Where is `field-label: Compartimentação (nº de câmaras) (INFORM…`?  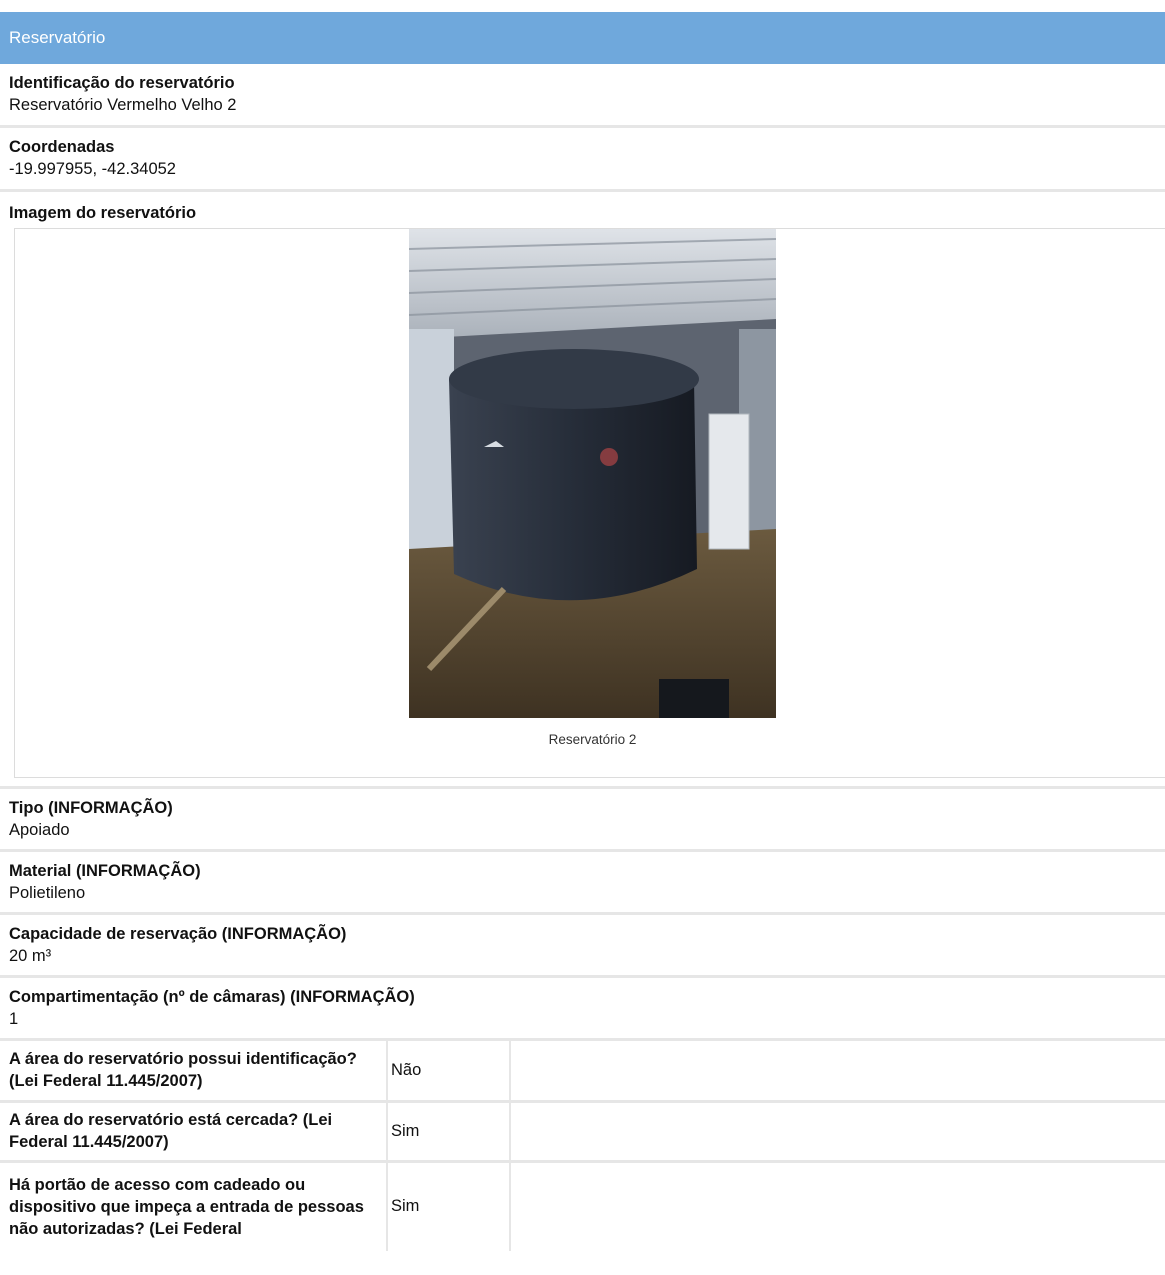 field-label: Compartimentação (nº de câmaras) (INFORM… is located at coordinates (212, 997).